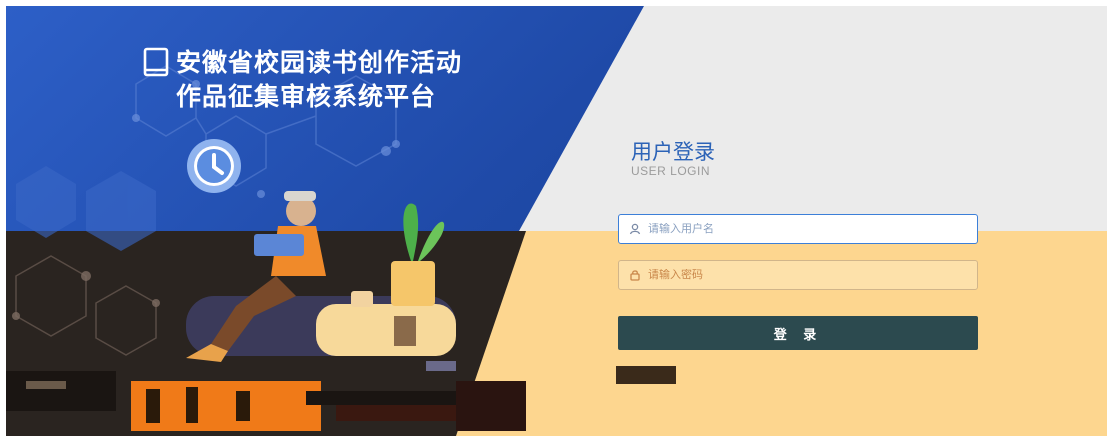 The width and height of the screenshot is (1113, 436). I want to click on book-icon, so click(156, 62).